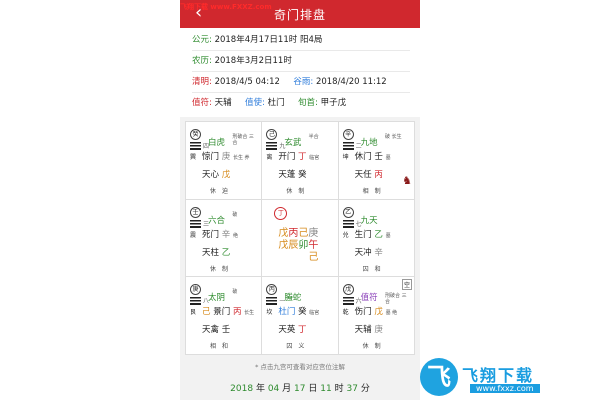 This screenshot has width=600, height=400. Describe the element at coordinates (363, 175) in the screenshot. I see `star-name: 天任` at that location.